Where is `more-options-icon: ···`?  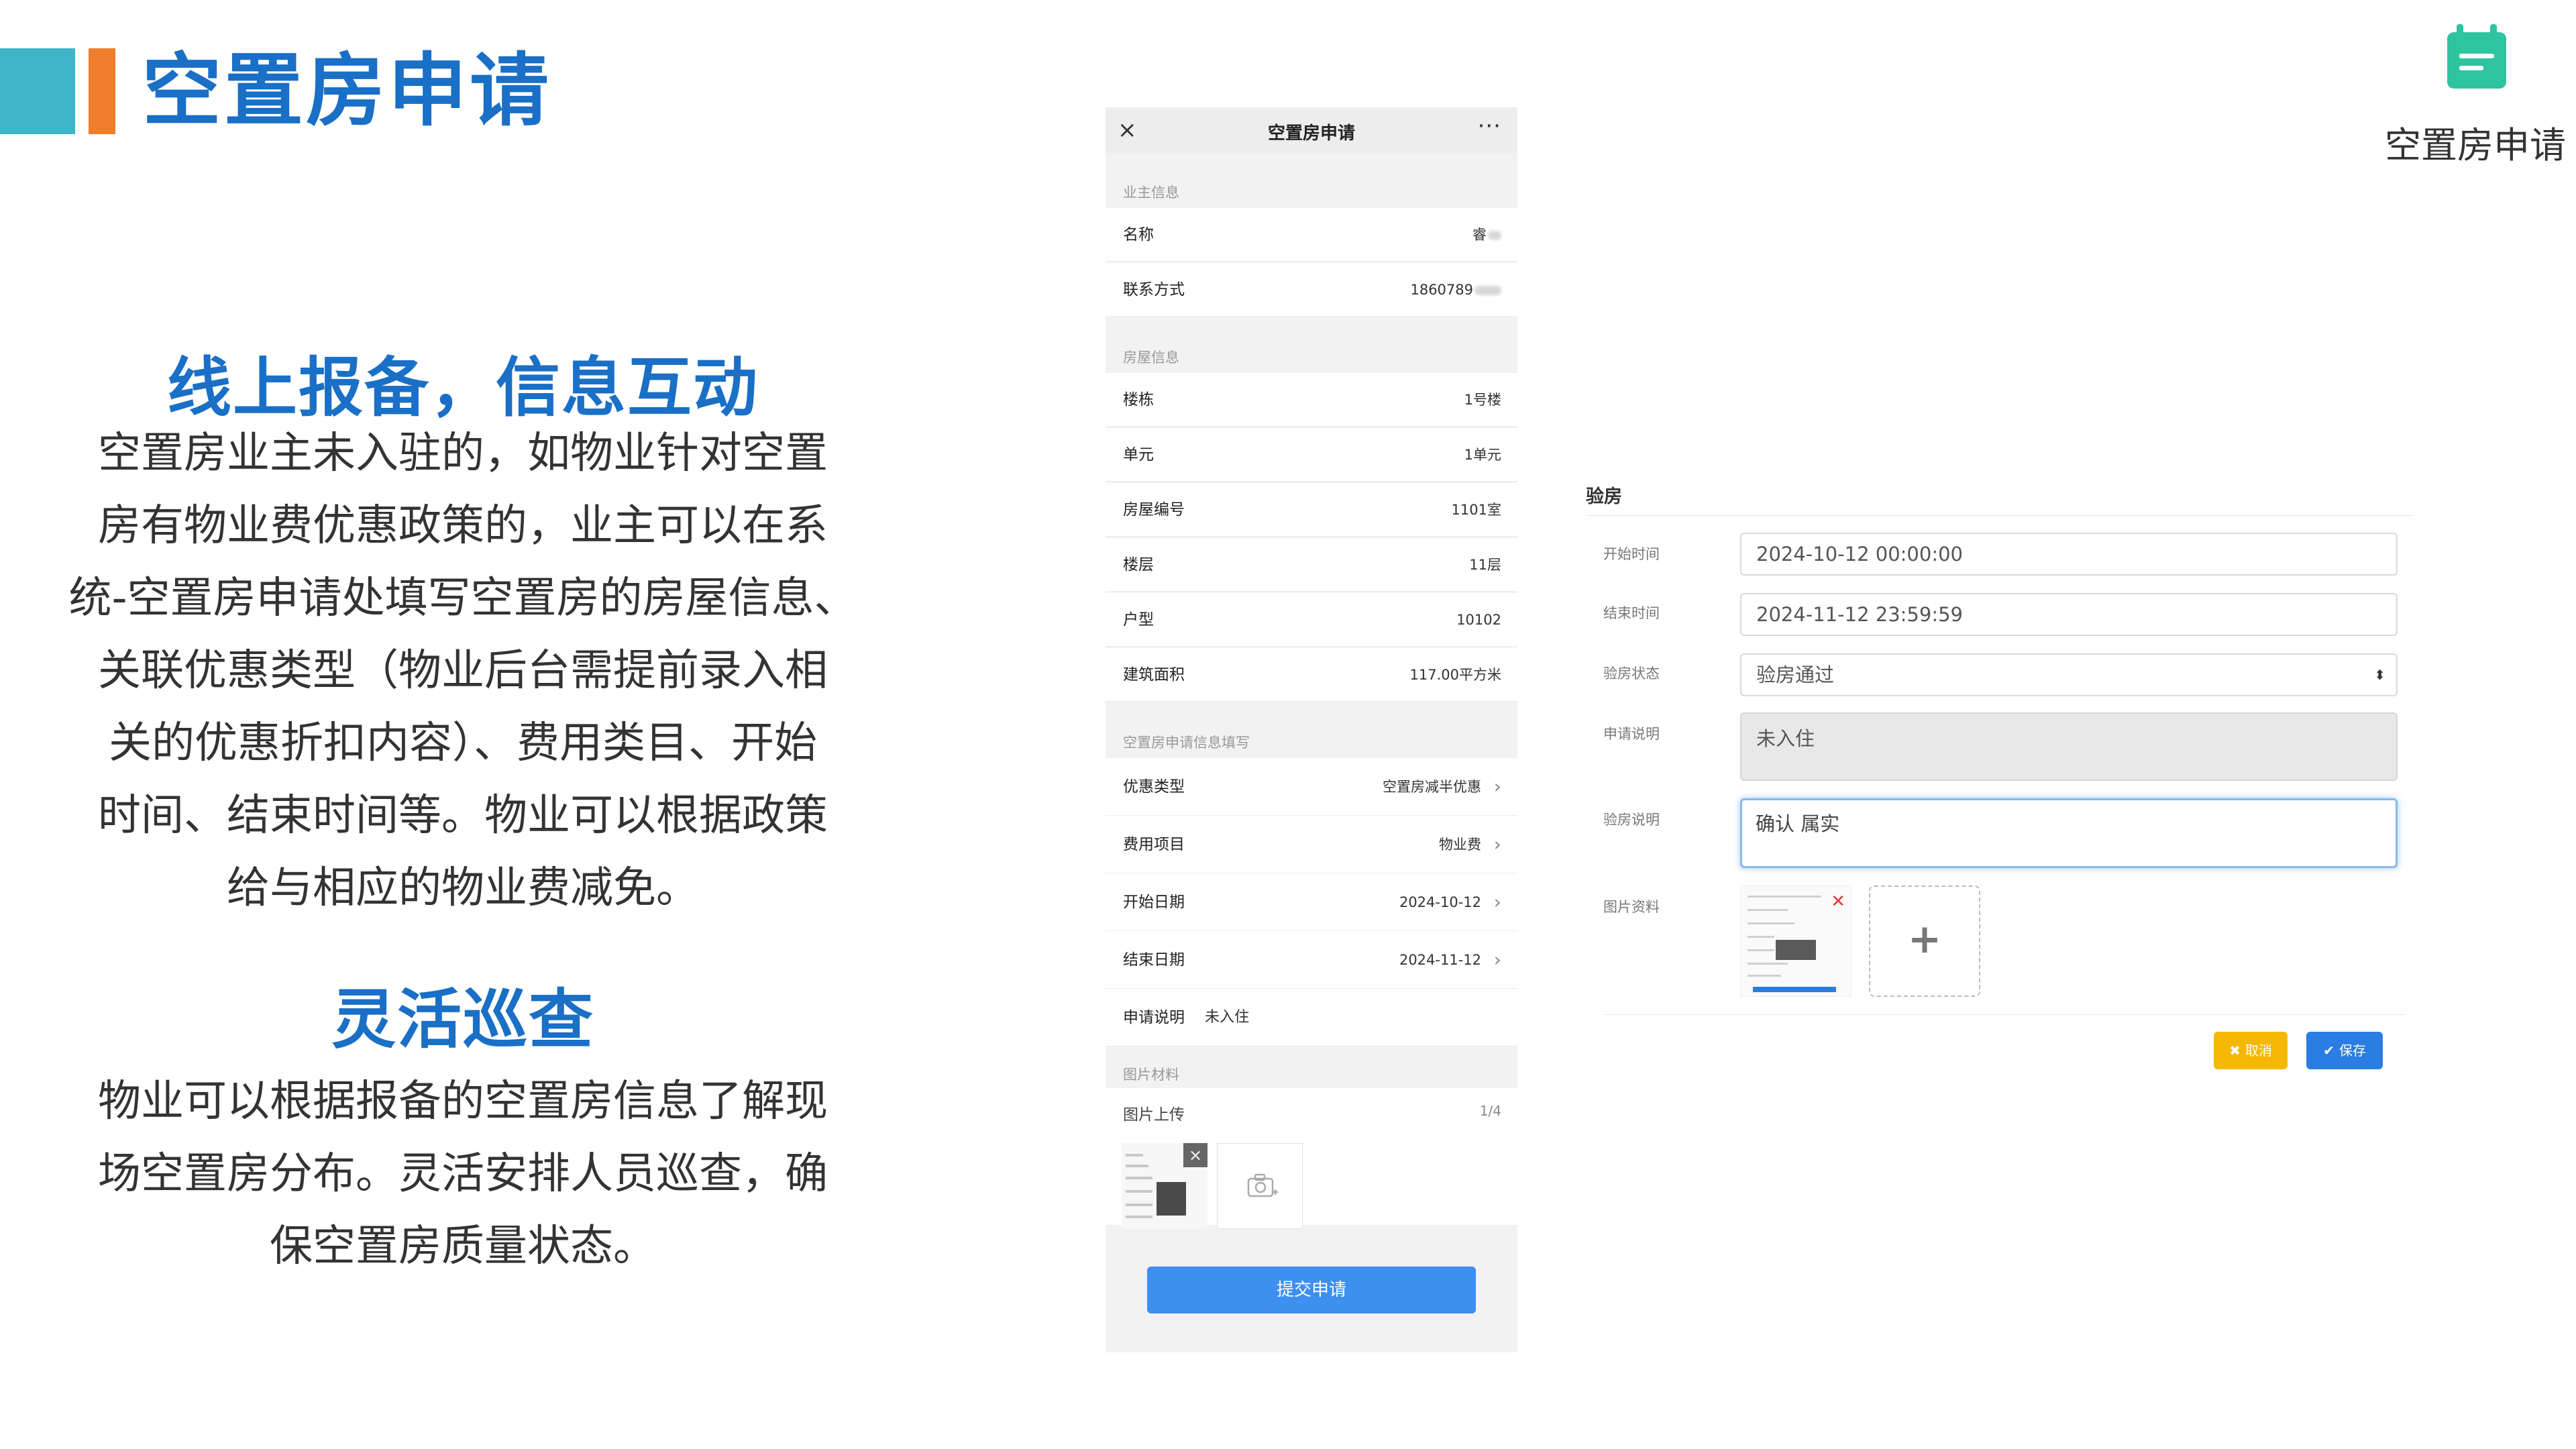 more-options-icon: ··· is located at coordinates (1489, 126).